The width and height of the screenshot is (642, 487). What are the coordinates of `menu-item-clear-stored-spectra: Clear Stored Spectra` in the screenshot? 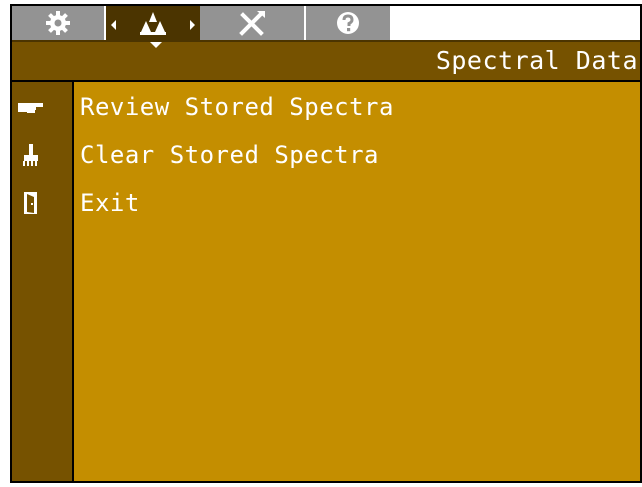 It's located at (229, 155).